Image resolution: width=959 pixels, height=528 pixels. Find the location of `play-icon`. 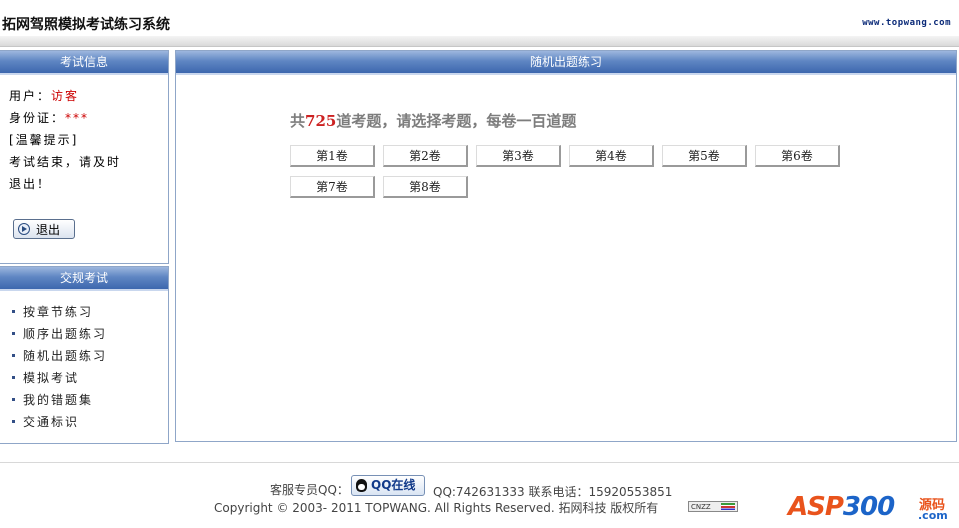

play-icon is located at coordinates (24, 229).